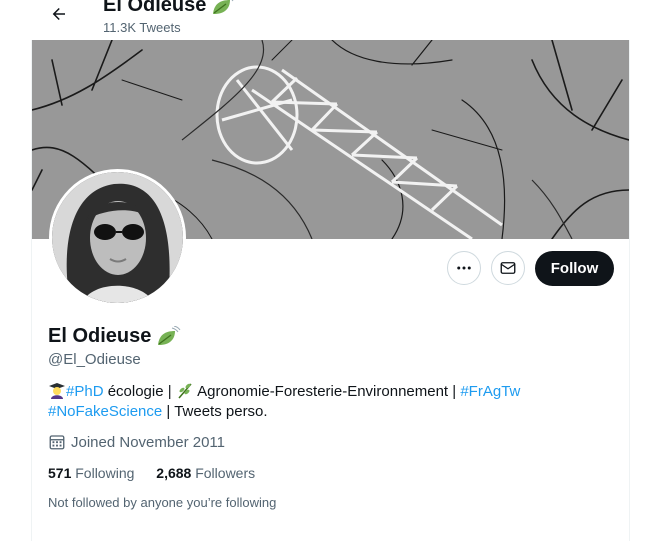  Describe the element at coordinates (325, 391) in the screenshot. I see `bio-text-2: Agronomie-Foresterie-Environnement |` at that location.